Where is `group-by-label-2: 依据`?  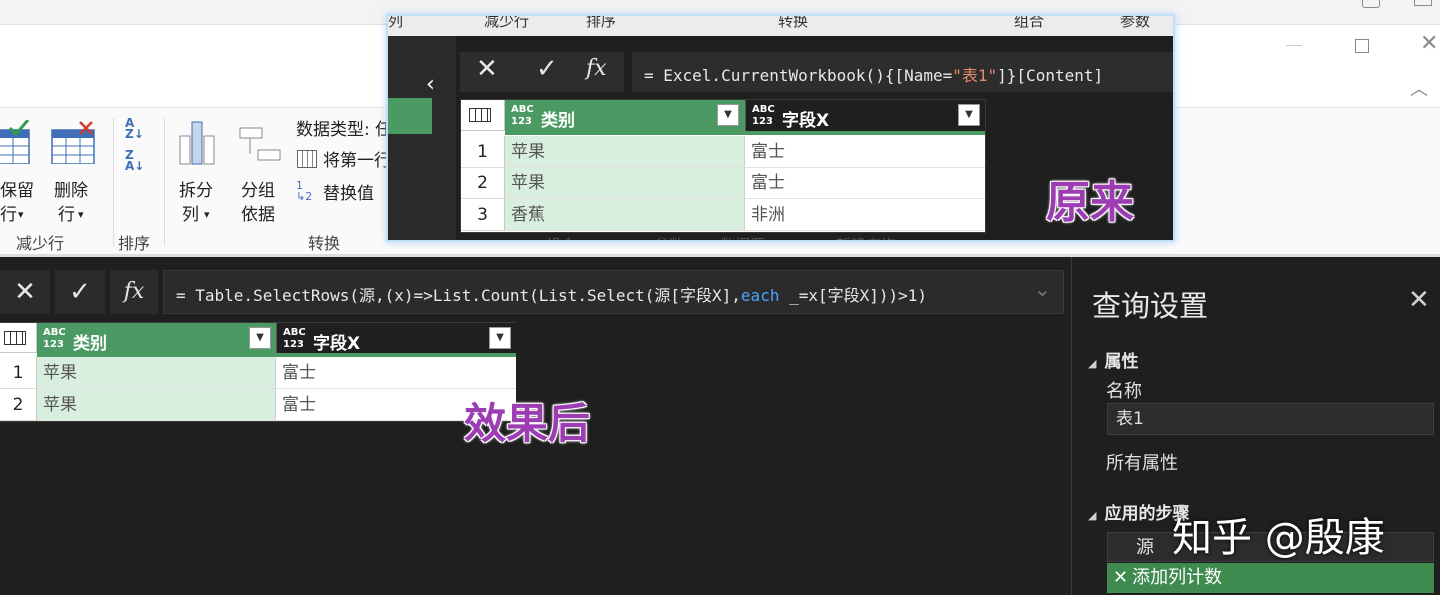 group-by-label-2: 依据 is located at coordinates (258, 215).